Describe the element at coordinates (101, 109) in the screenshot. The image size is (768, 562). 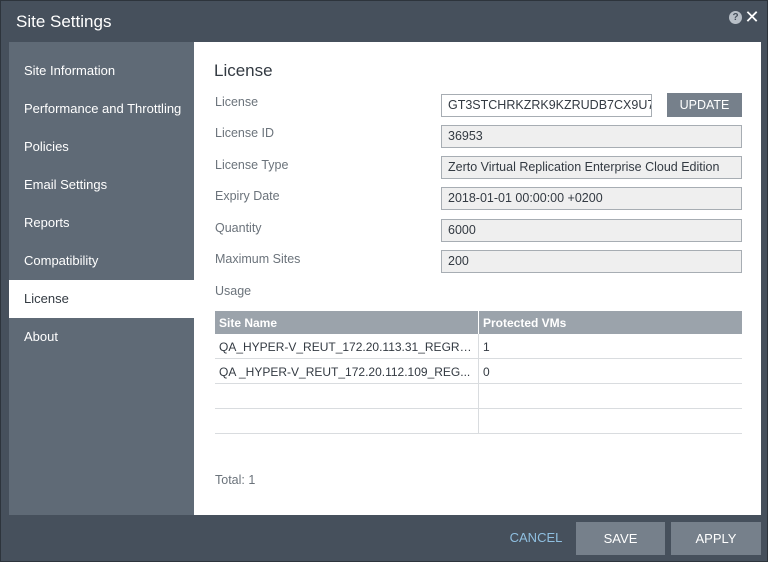
I see `sidebar-item-performance-and-throttling: Performance and Throttling` at that location.